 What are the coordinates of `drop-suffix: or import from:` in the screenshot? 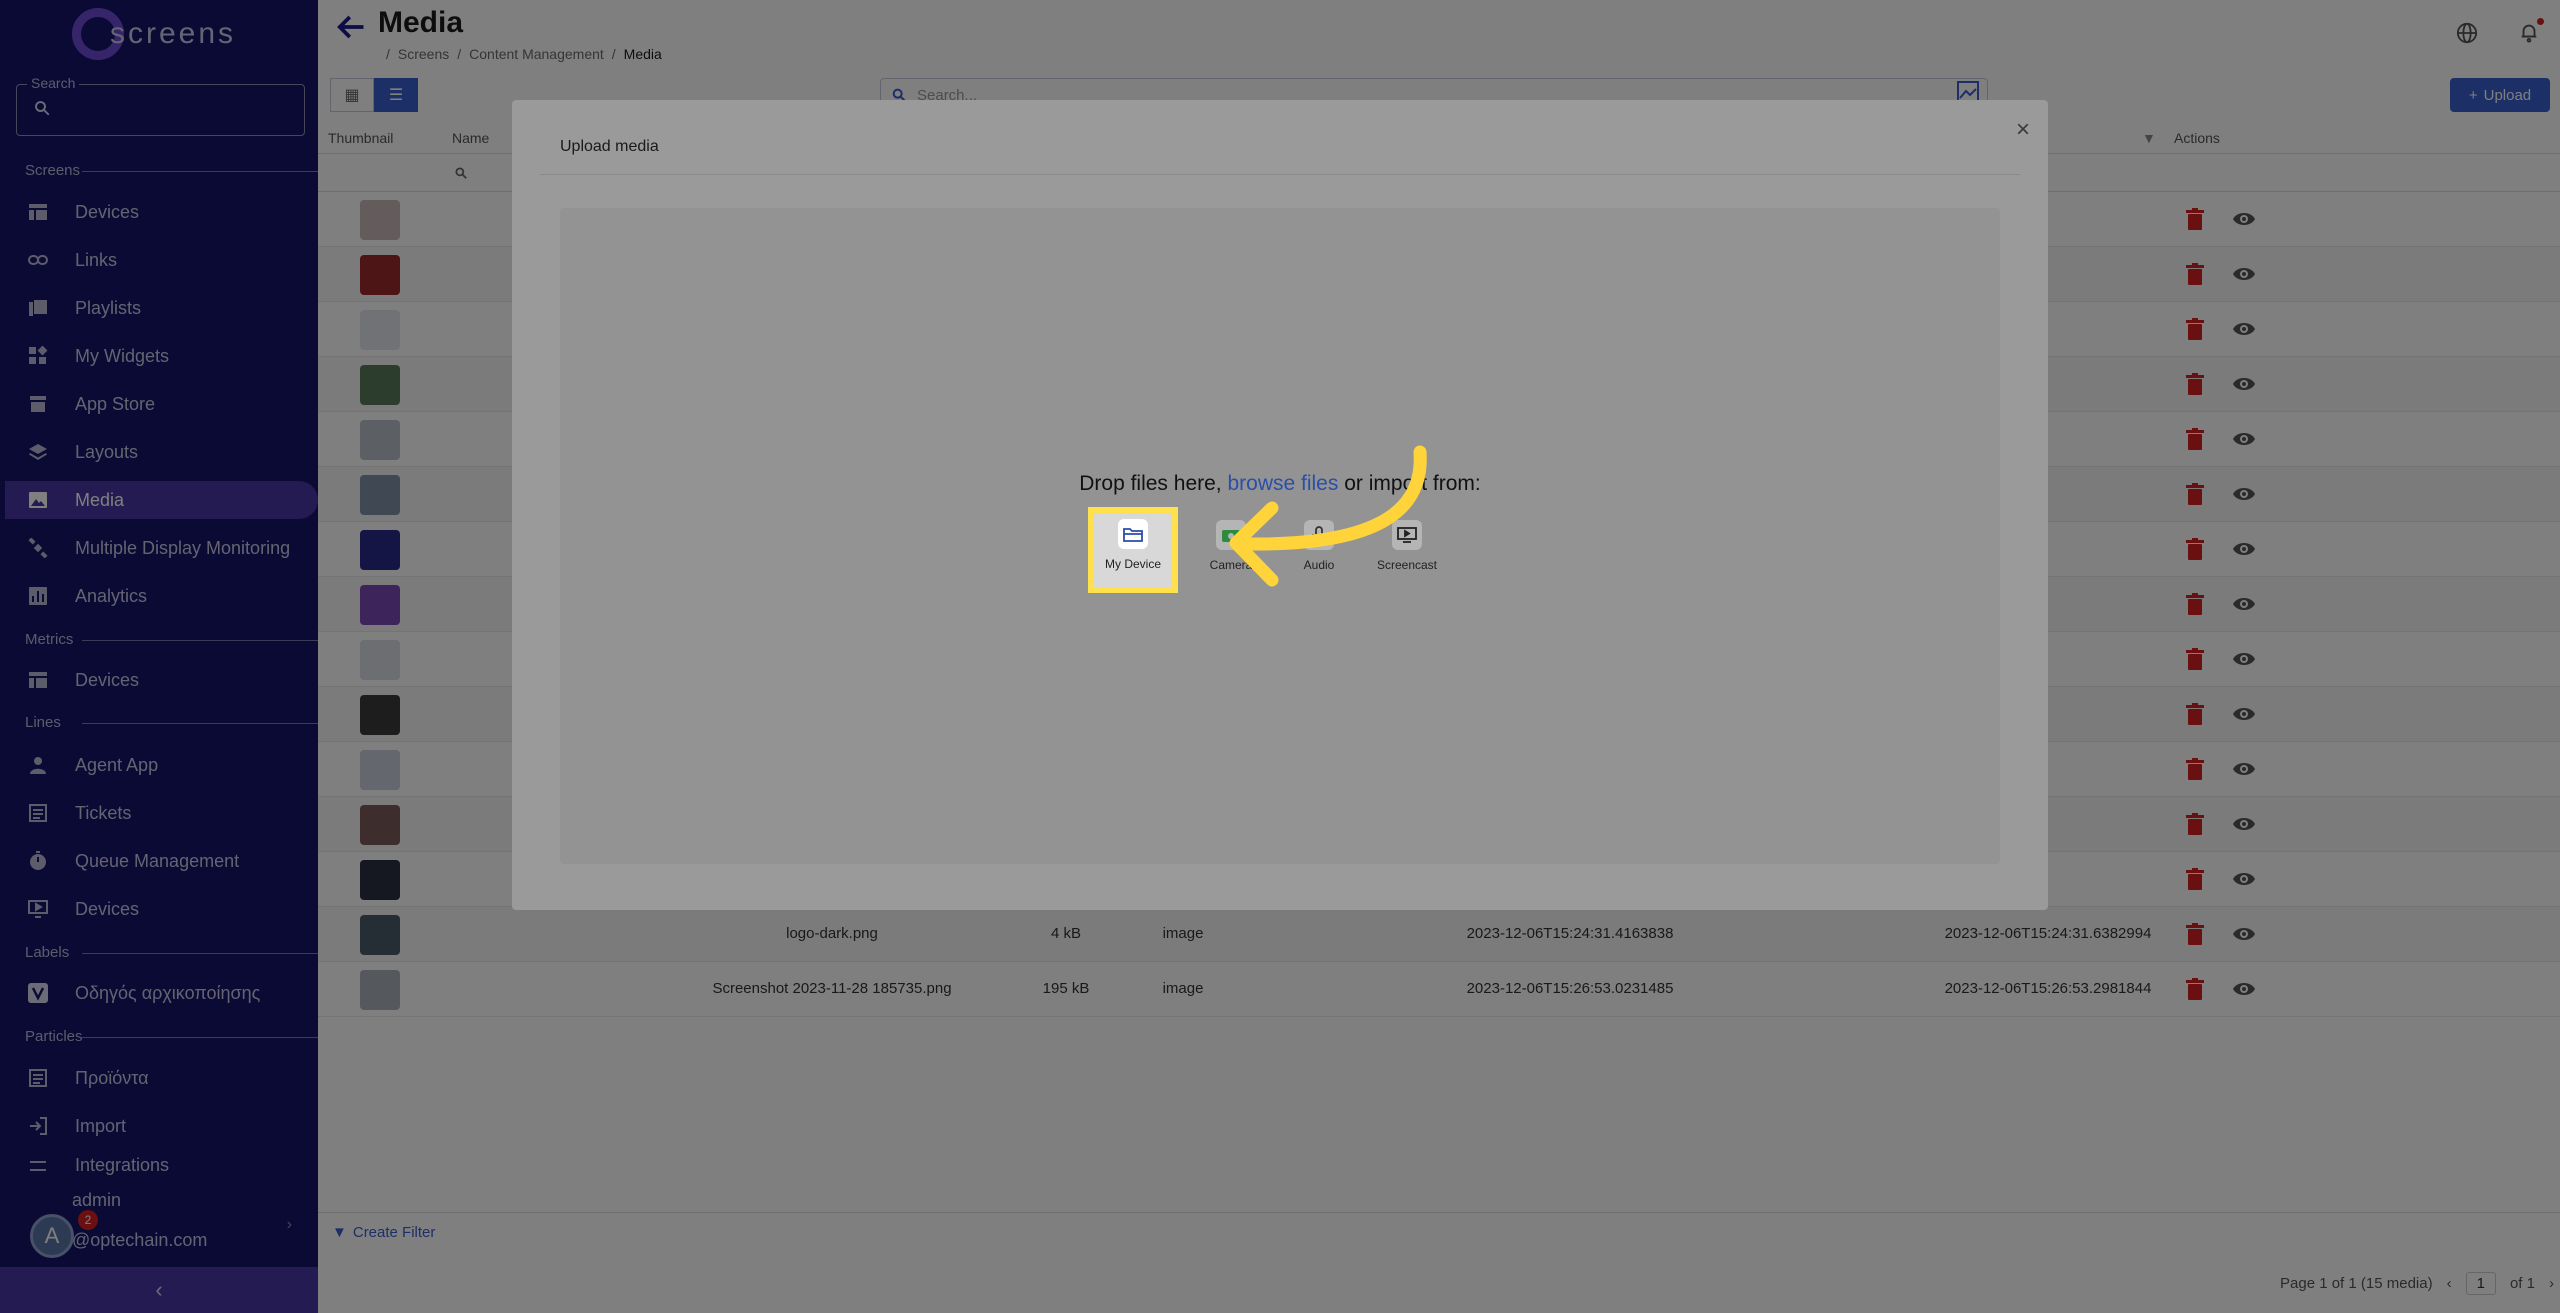 It's located at (1412, 483).